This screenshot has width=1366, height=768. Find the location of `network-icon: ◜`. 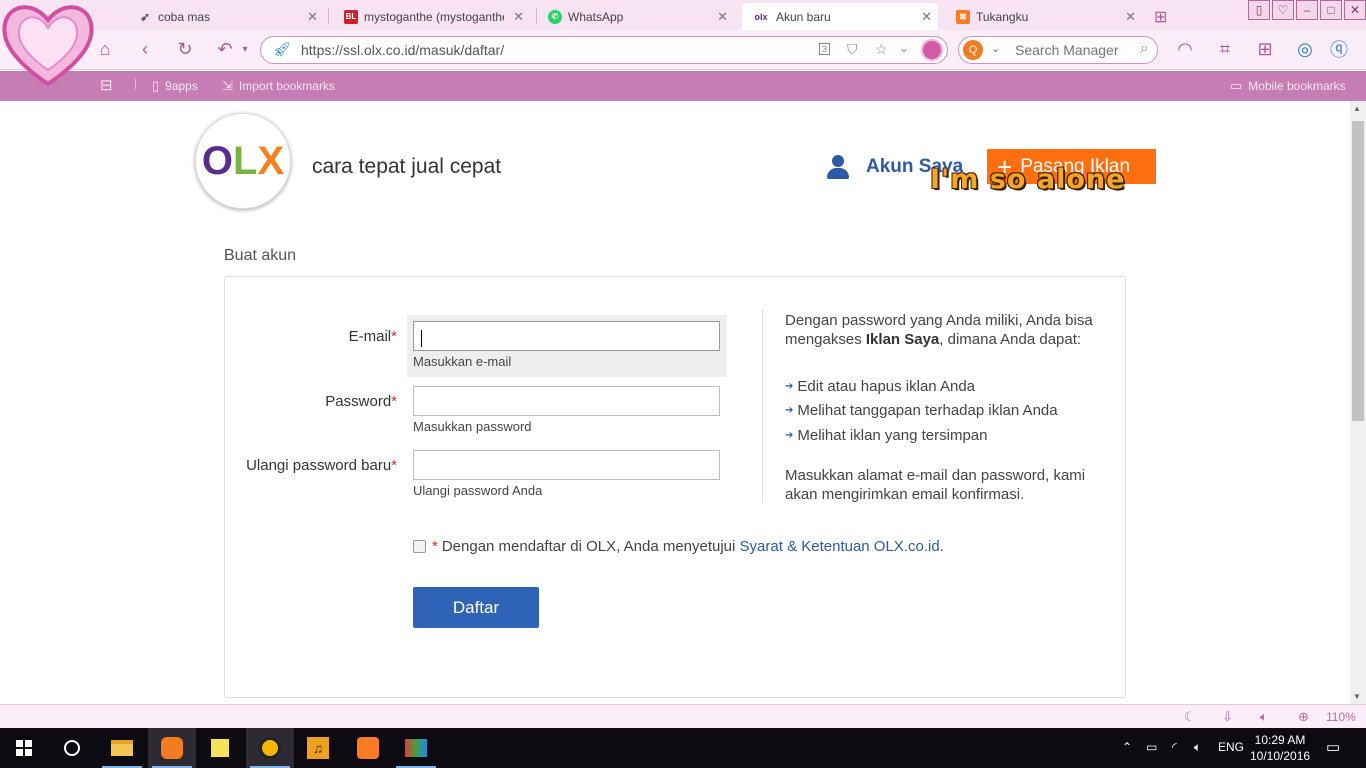

network-icon: ◜ is located at coordinates (1174, 747).